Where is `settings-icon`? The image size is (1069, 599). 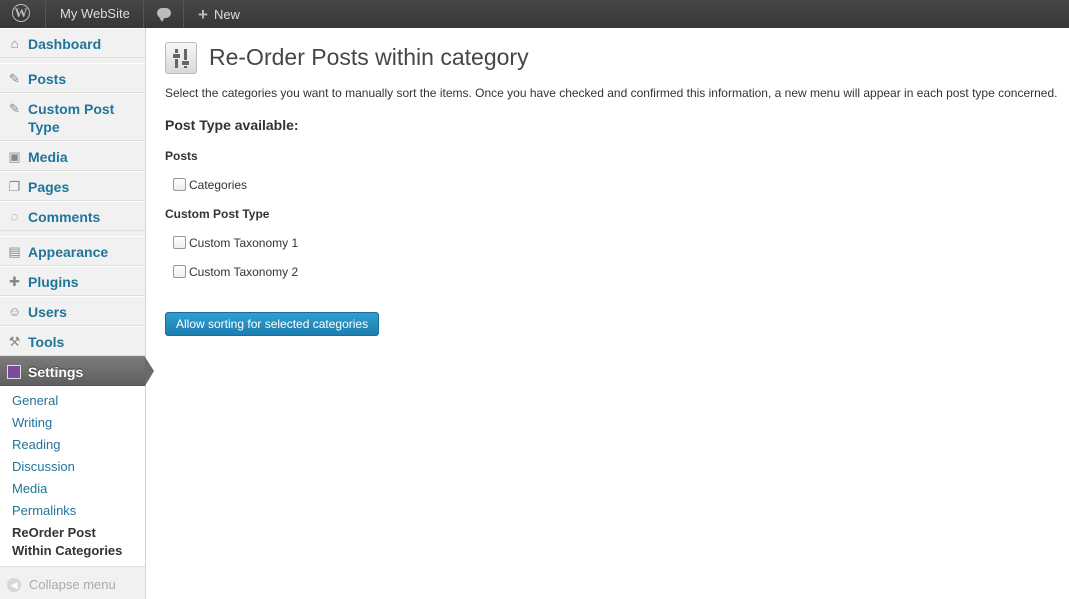 settings-icon is located at coordinates (14, 372).